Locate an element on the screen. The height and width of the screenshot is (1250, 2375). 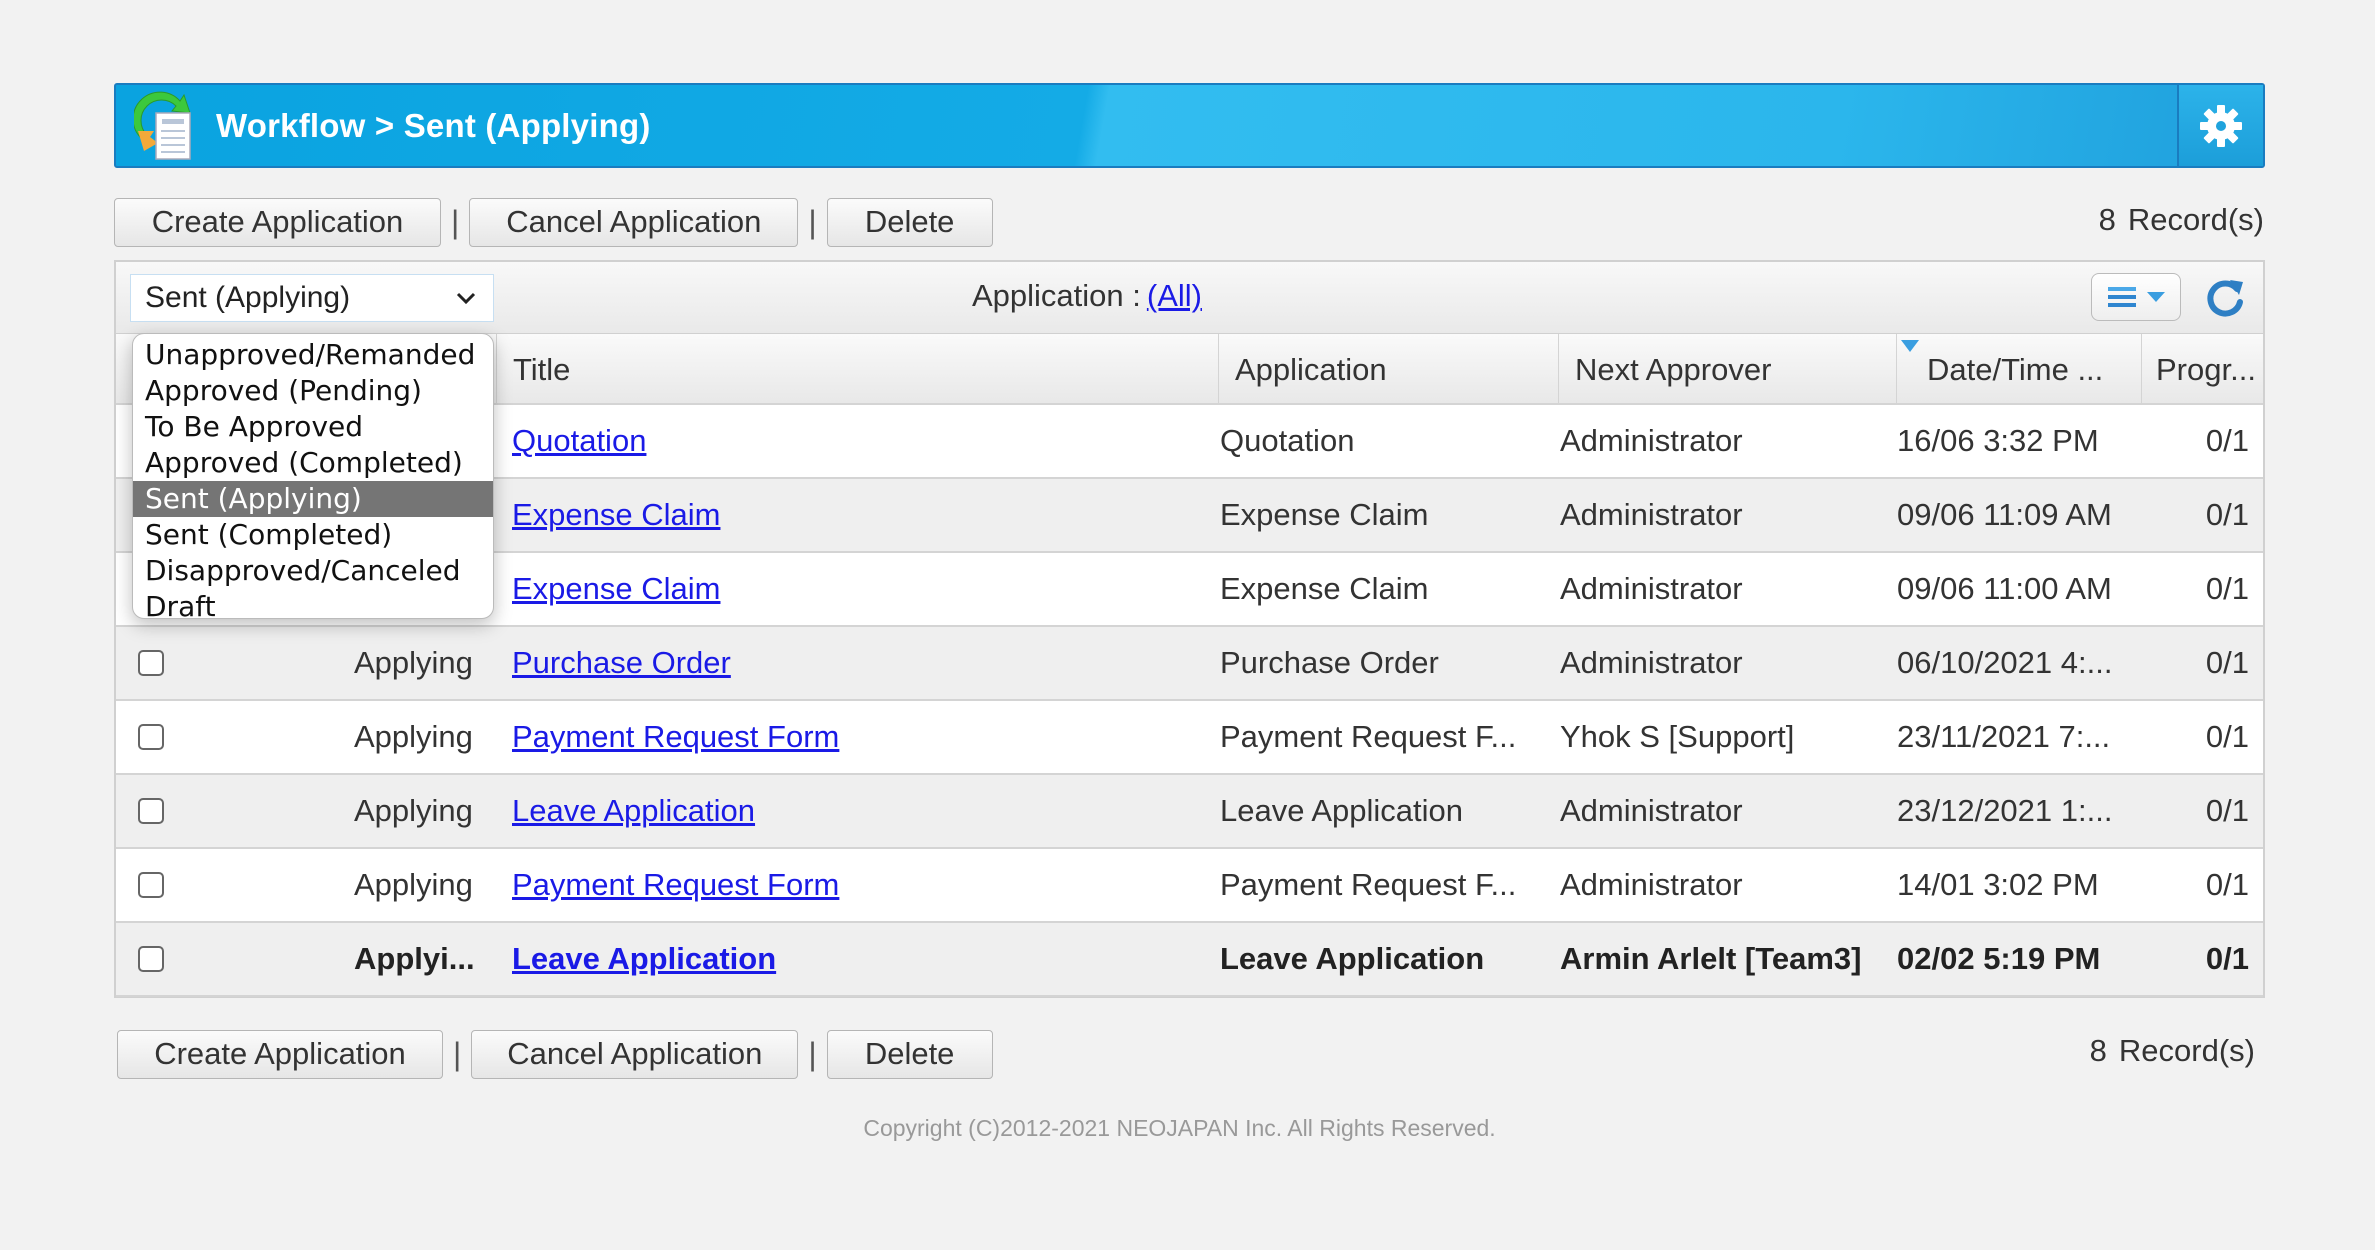
application-filter-link: (All) is located at coordinates (1174, 295).